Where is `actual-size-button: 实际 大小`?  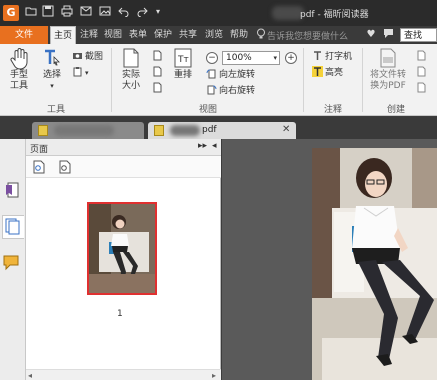
actual-size-button: 实际 大小 is located at coordinates (131, 70).